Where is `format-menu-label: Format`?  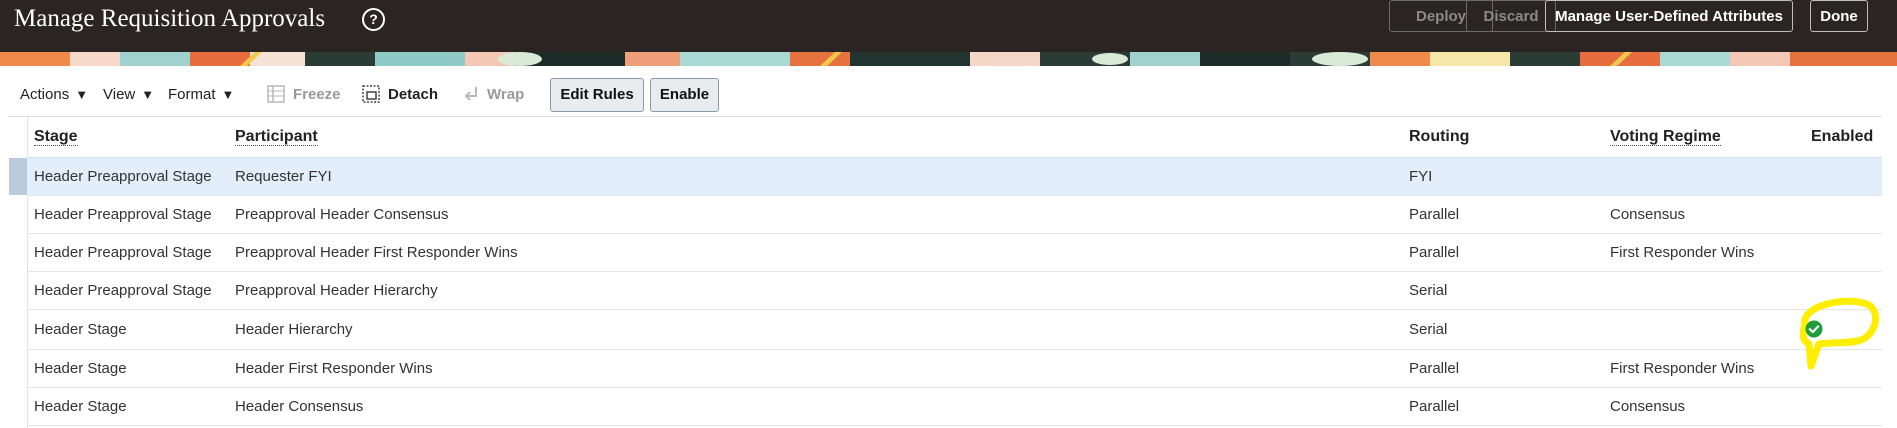
format-menu-label: Format is located at coordinates (192, 94).